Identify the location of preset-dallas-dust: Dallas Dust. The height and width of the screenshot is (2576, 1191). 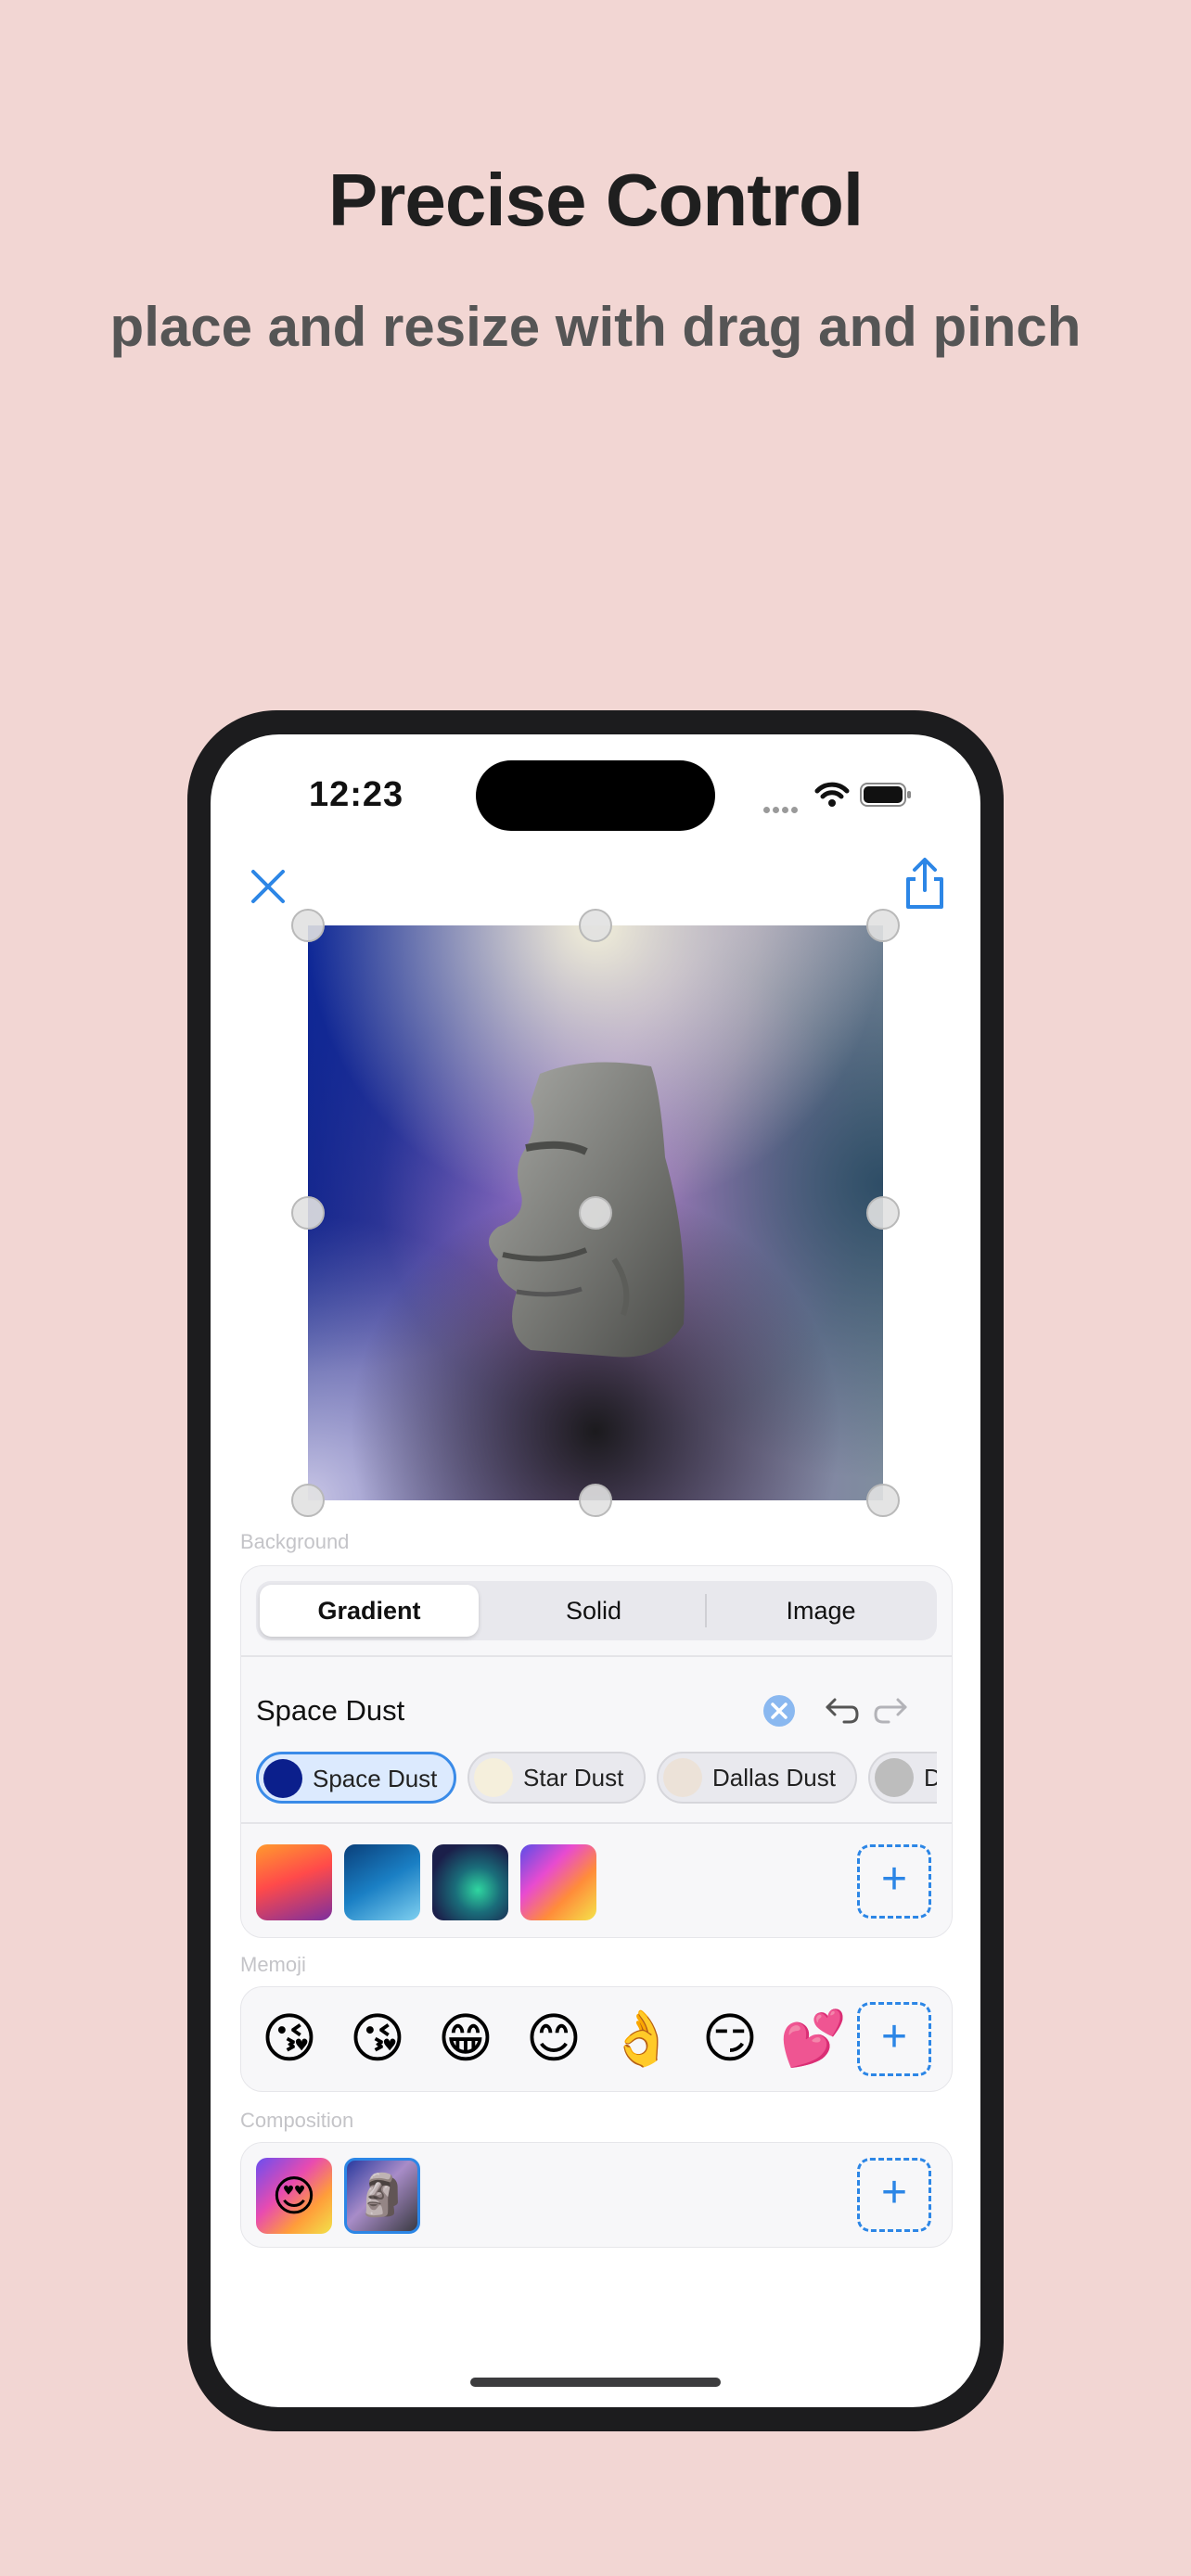
(757, 1778).